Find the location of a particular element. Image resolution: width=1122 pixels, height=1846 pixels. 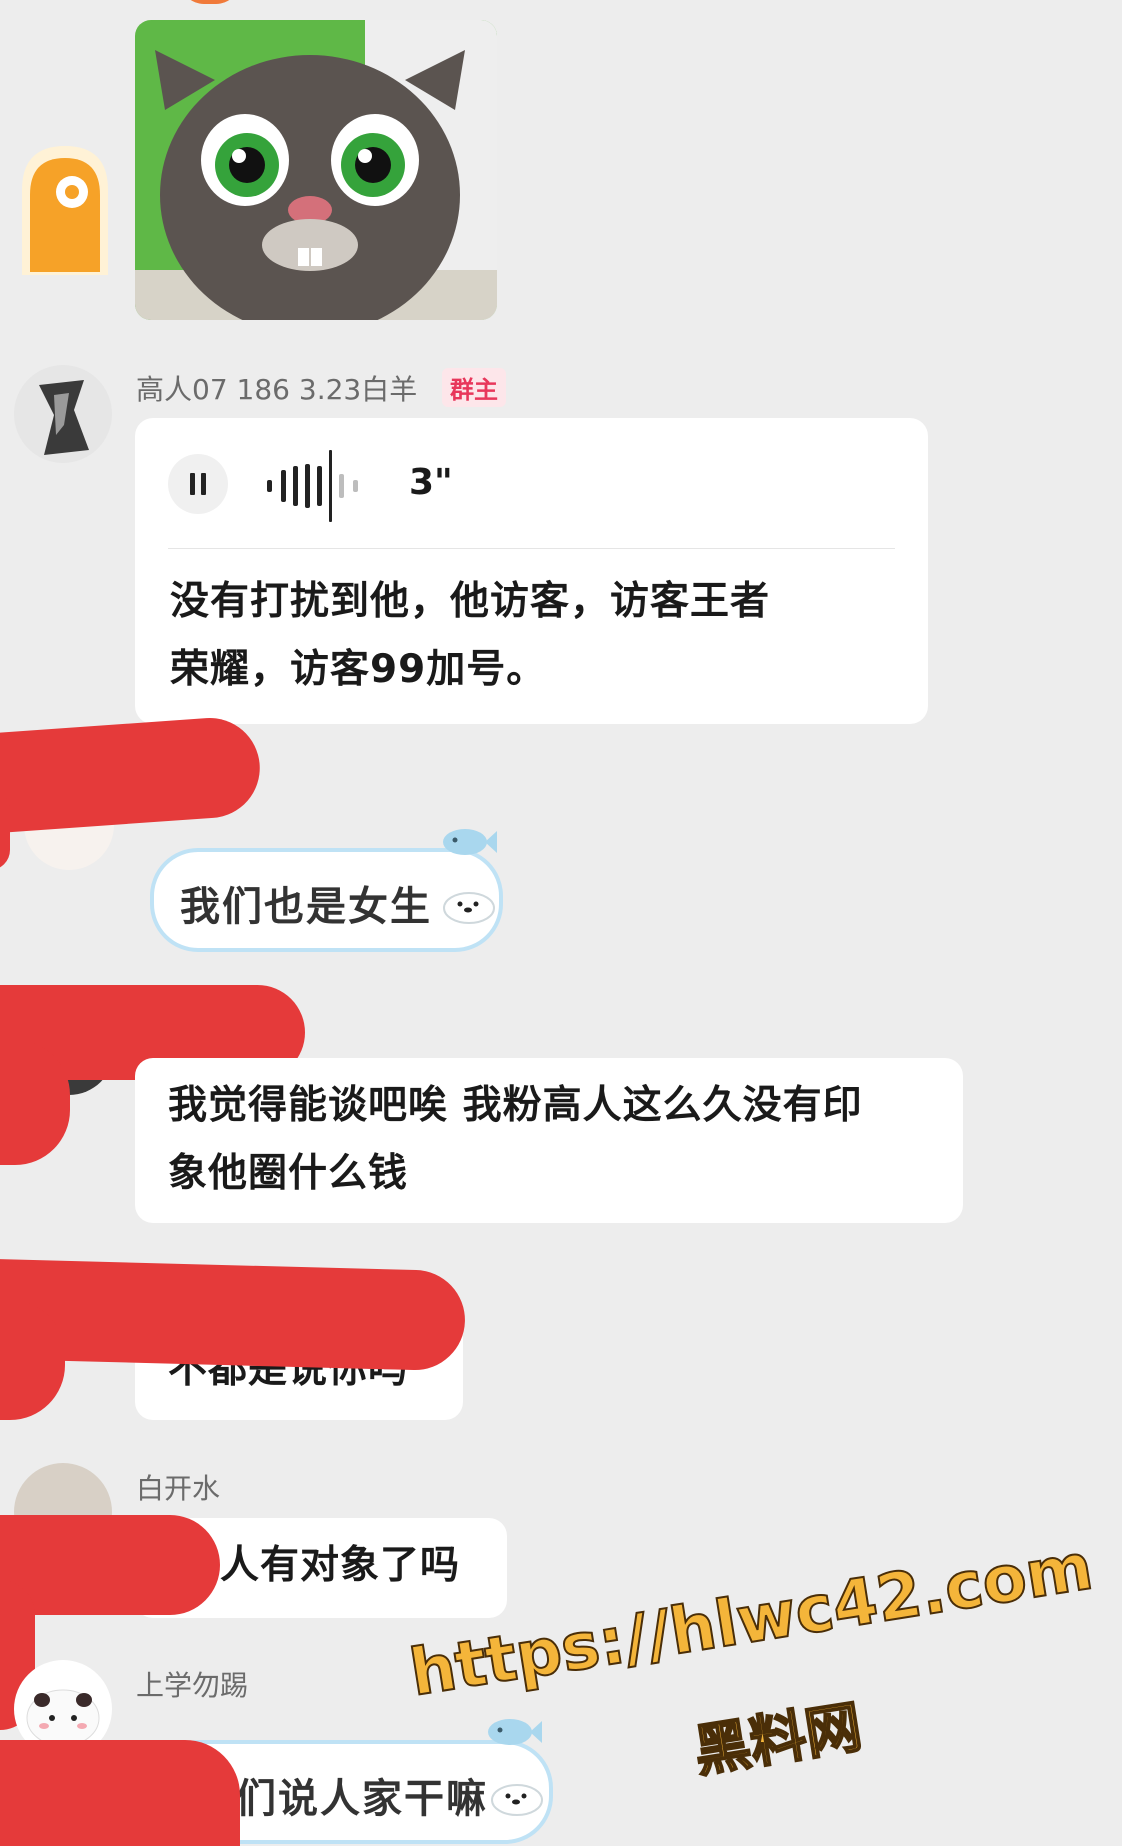

avatar-group-owner is located at coordinates (63, 414).